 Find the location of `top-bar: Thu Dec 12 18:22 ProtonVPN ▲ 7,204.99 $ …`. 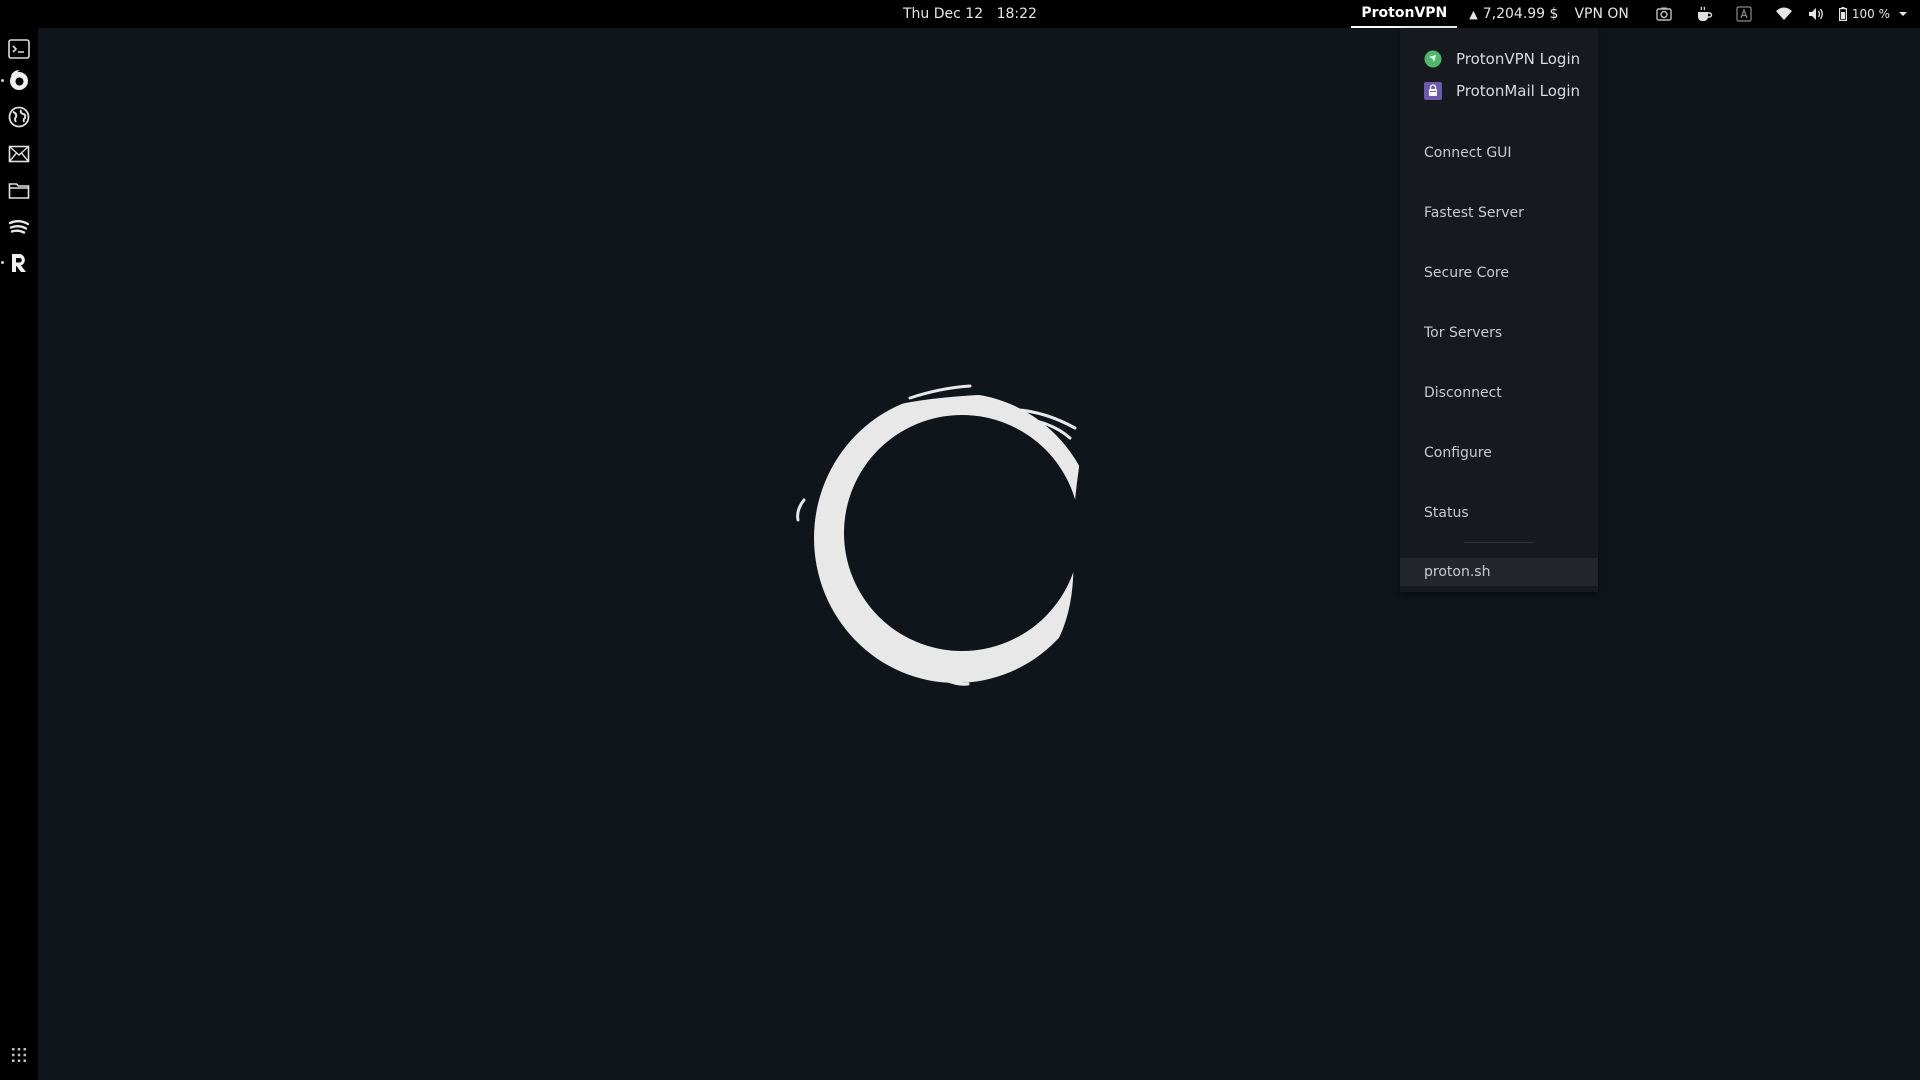

top-bar: Thu Dec 12 18:22 ProtonVPN ▲ 7,204.99 $ … is located at coordinates (960, 14).